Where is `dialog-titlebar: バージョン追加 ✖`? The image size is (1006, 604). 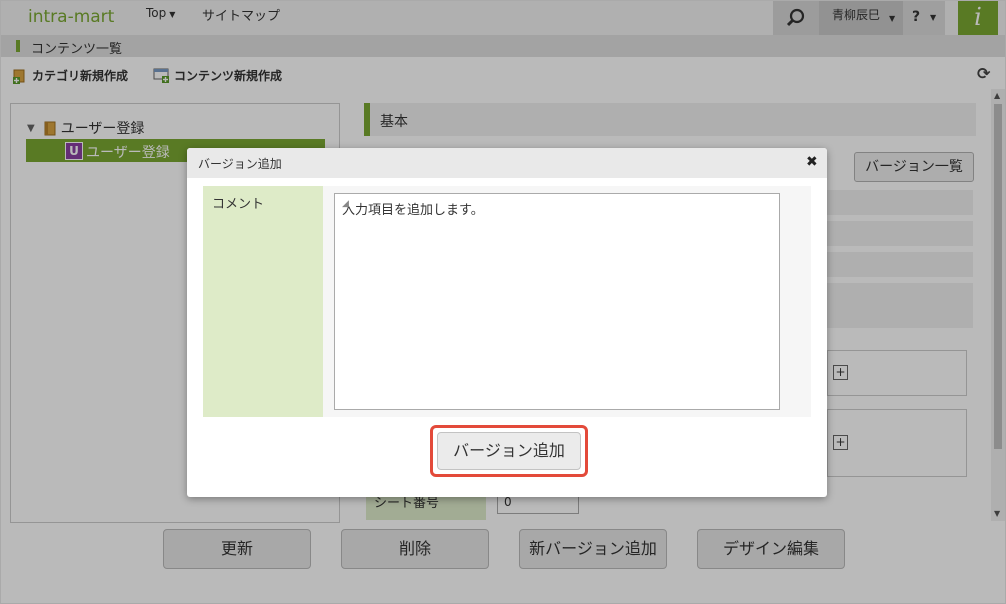 dialog-titlebar: バージョン追加 ✖ is located at coordinates (507, 163).